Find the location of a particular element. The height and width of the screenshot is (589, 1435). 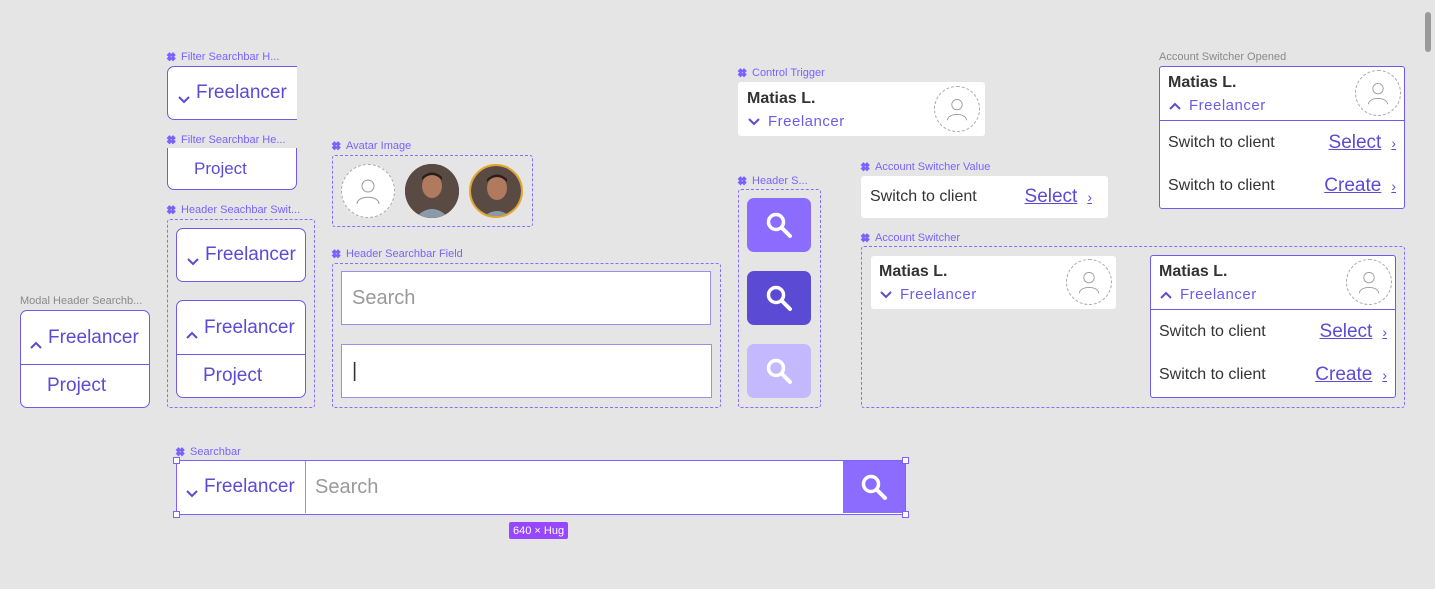

search-button is located at coordinates (779, 225).